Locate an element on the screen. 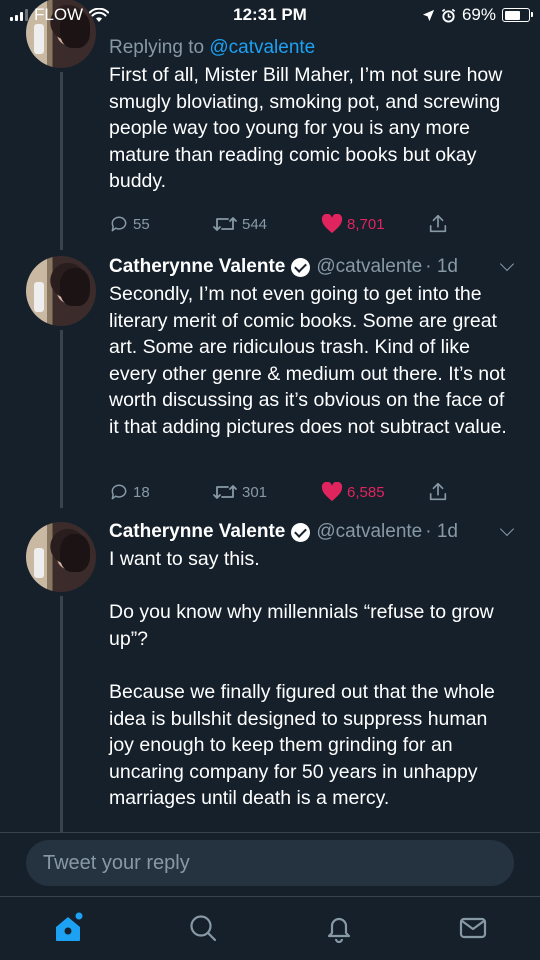 The height and width of the screenshot is (960, 540). tab-notifications is located at coordinates (339, 928).